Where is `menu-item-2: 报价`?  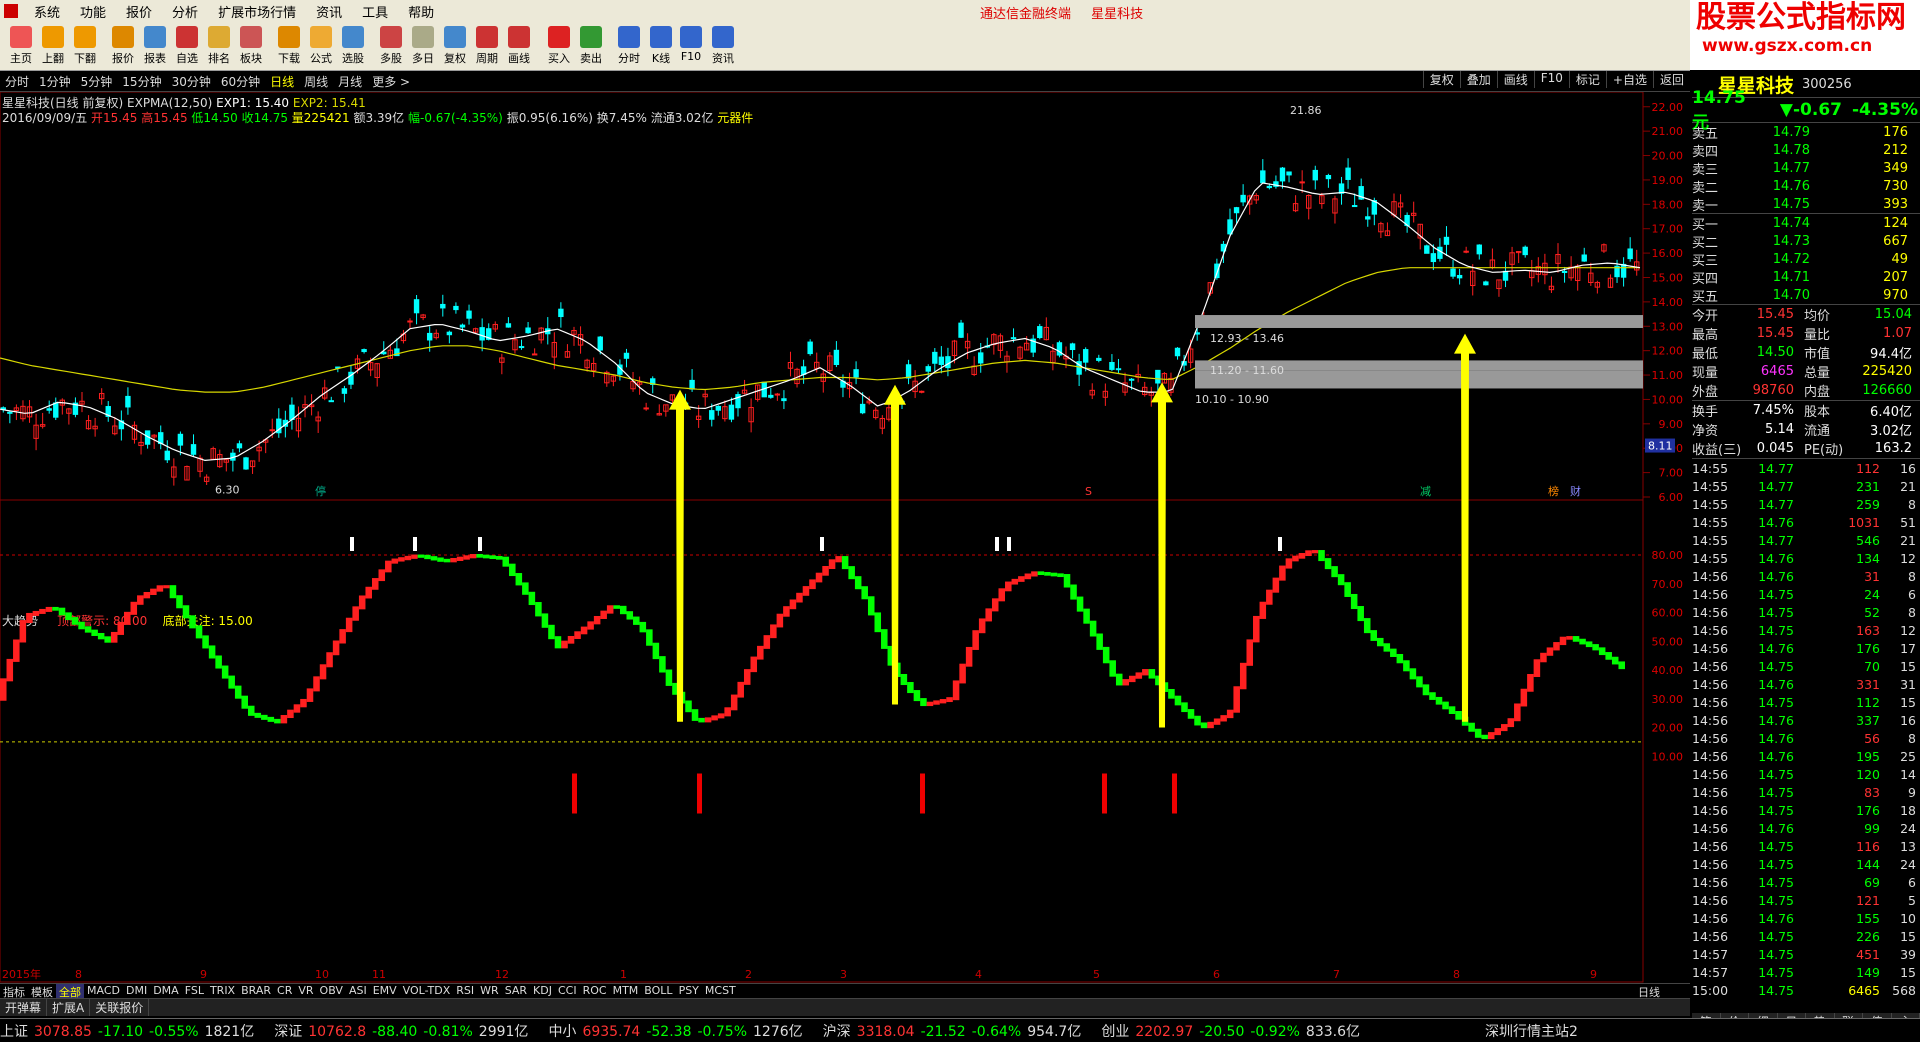
menu-item-2: 报价 is located at coordinates (139, 11).